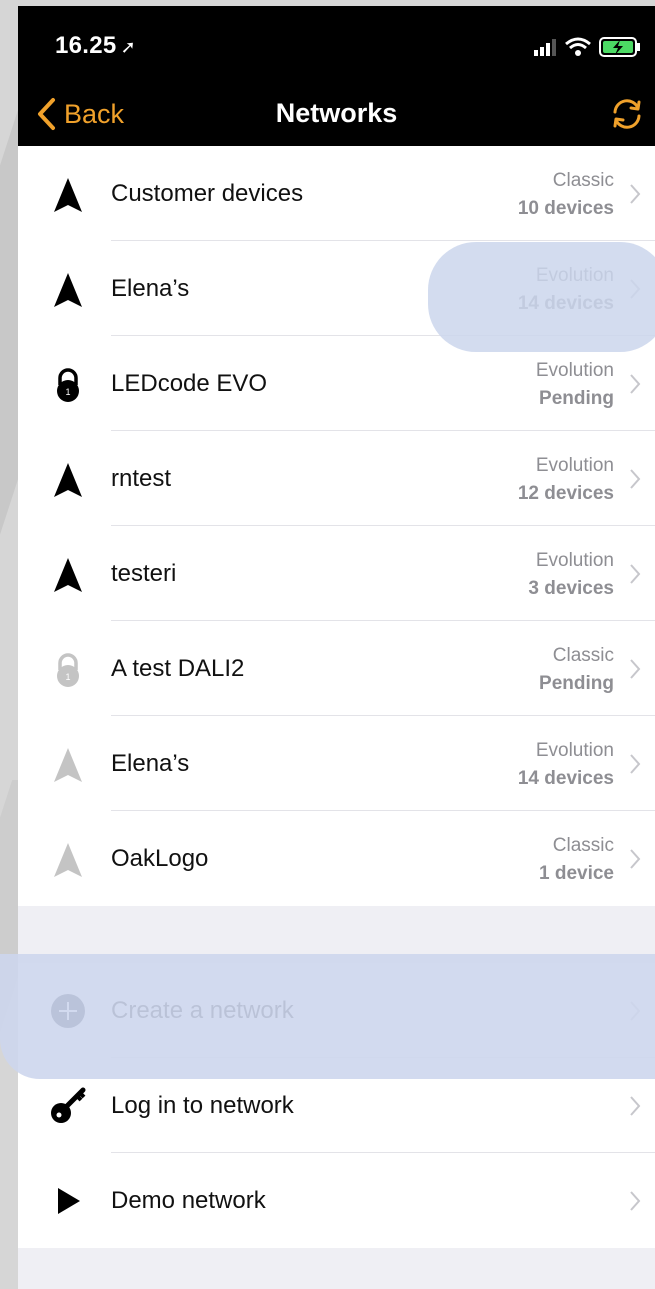  I want to click on network-name: rntest, so click(141, 478).